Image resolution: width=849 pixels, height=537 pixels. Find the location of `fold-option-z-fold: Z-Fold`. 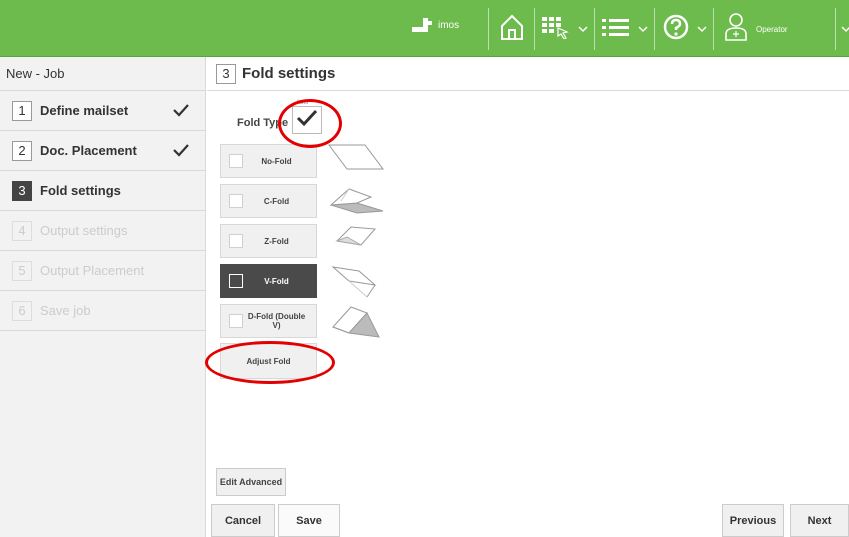

fold-option-z-fold: Z-Fold is located at coordinates (268, 241).